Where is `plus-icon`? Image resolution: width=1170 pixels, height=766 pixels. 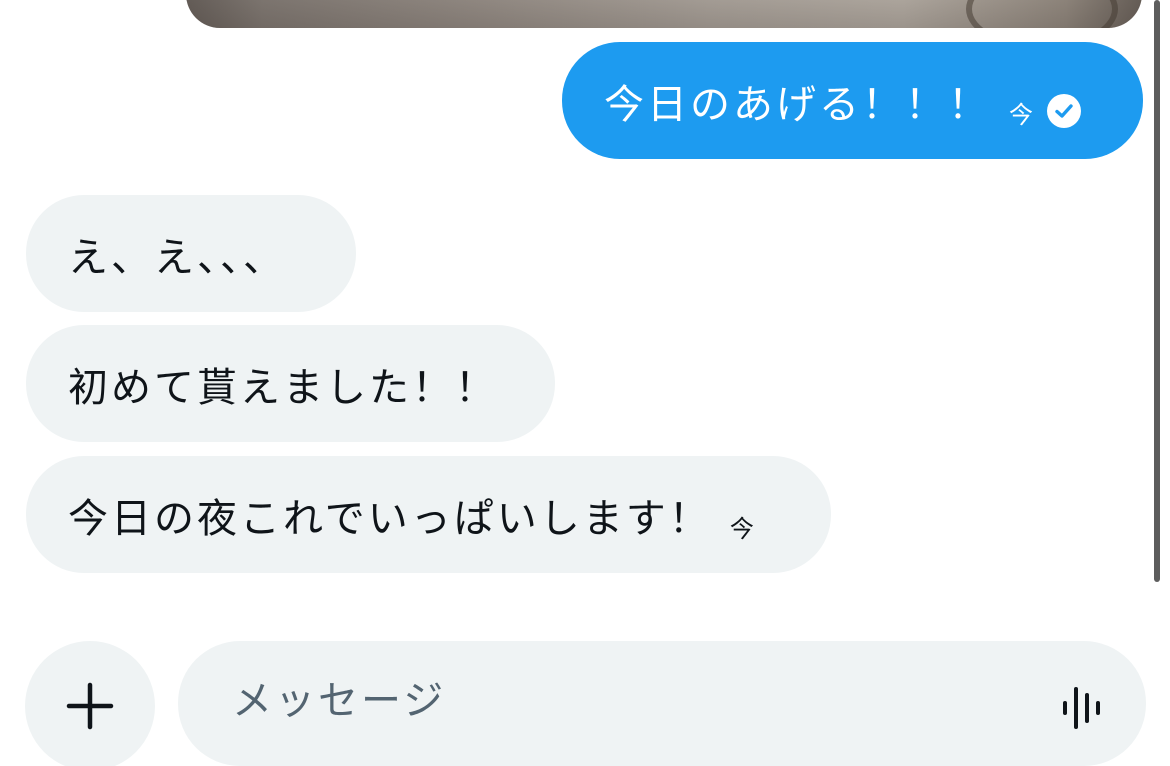
plus-icon is located at coordinates (90, 706).